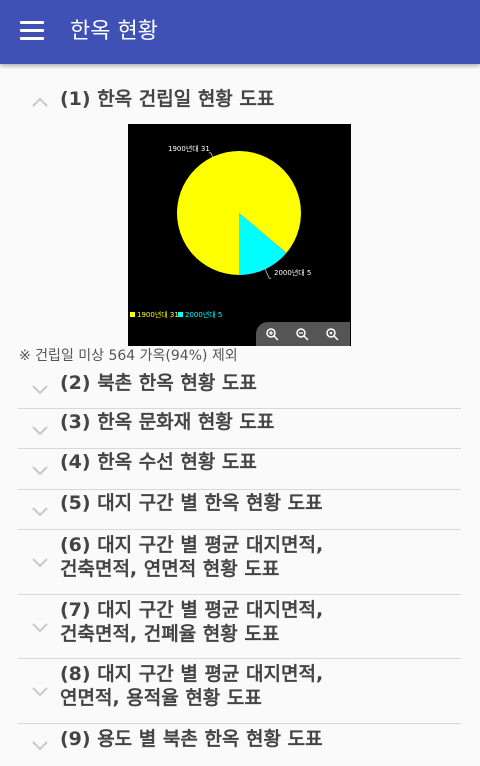 This screenshot has width=480, height=766. I want to click on legend-label-1900s: 1900년대 31, so click(158, 314).